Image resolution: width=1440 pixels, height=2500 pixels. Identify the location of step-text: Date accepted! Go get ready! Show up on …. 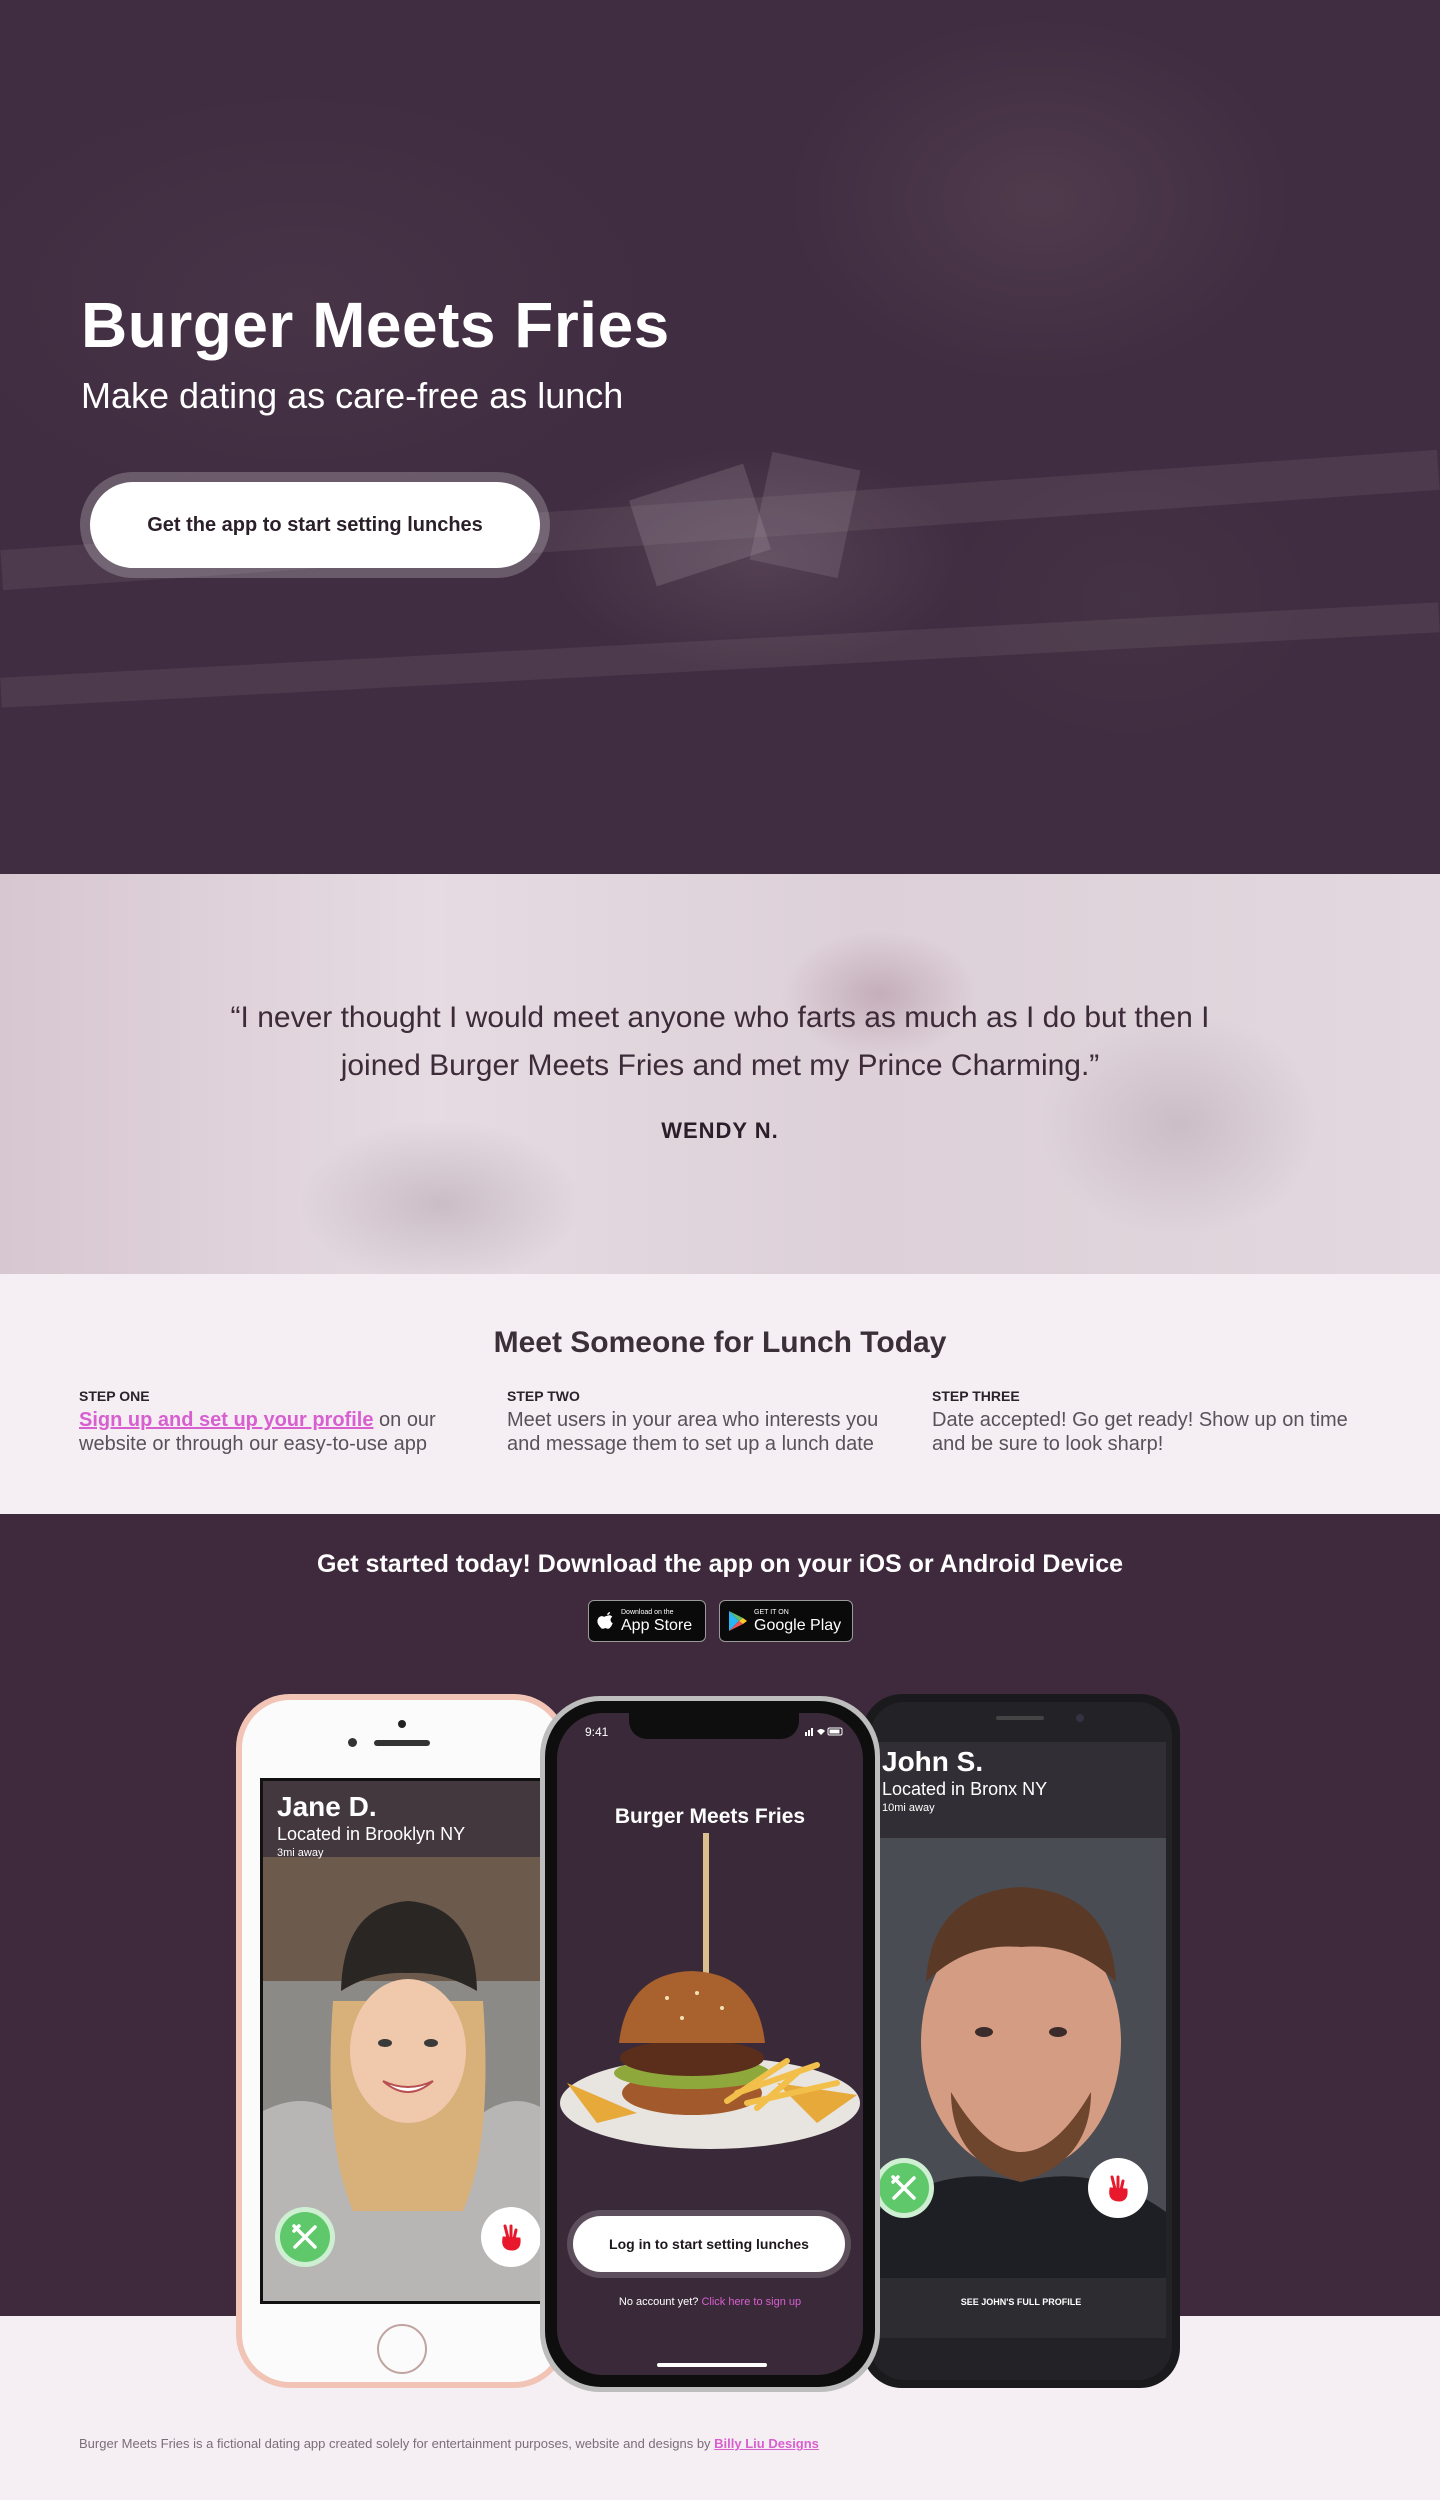
(1140, 1432).